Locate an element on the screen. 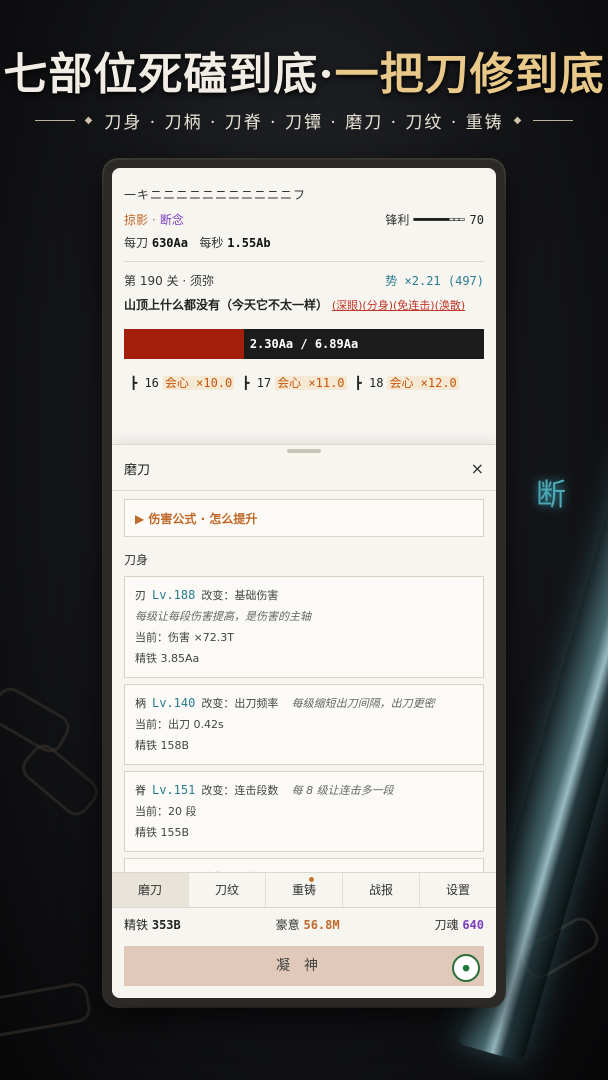 This screenshot has height=1080, width=608. subline-text: 刀身 · 刀柄 · 刀脊 · 刀镡 · 磨刀 · 刀纹 · 重铸 is located at coordinates (304, 123).